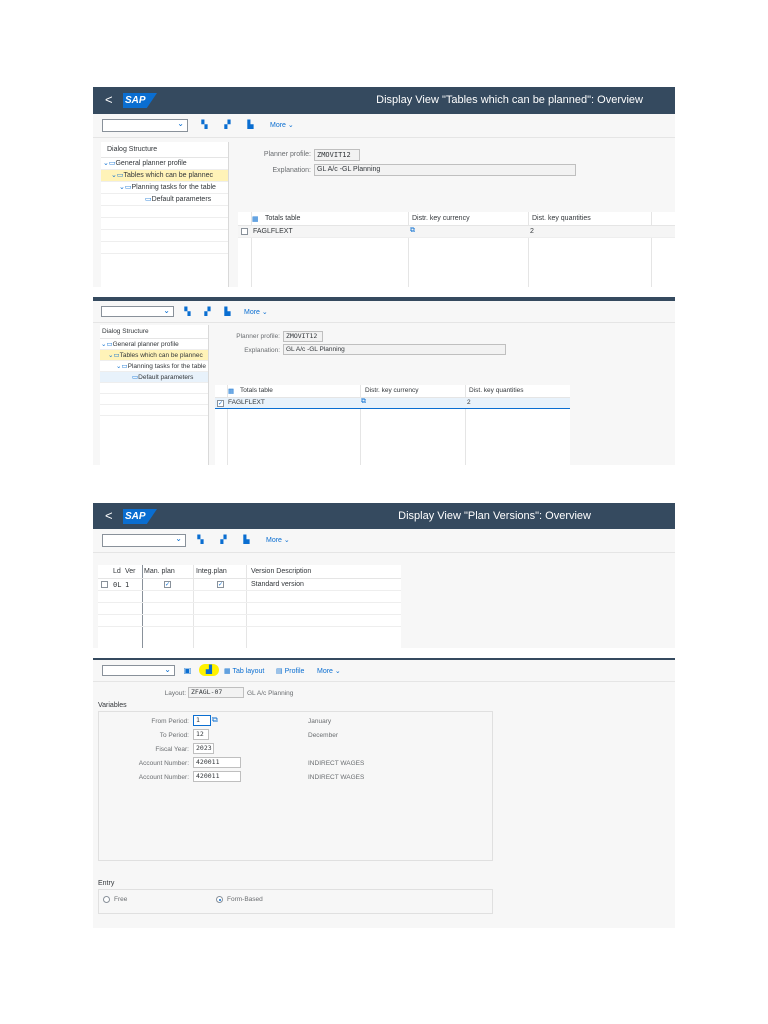  What do you see at coordinates (295, 901) in the screenshot?
I see `entry-box` at bounding box center [295, 901].